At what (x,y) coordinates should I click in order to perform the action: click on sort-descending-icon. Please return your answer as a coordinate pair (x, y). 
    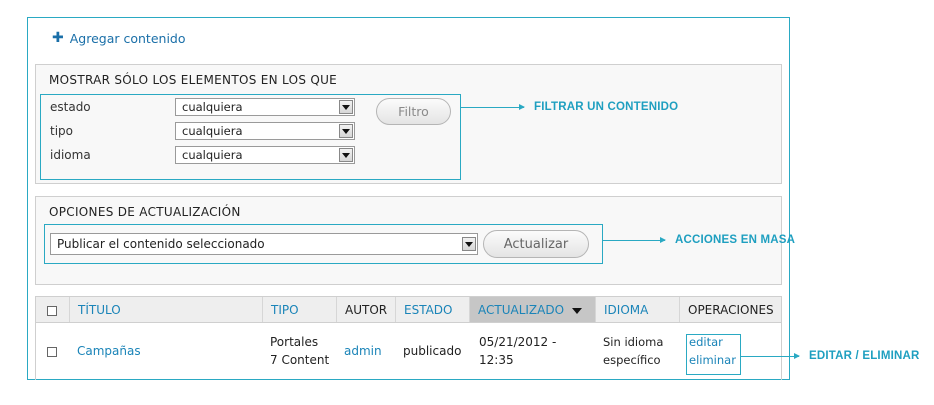
    Looking at the image, I should click on (577, 311).